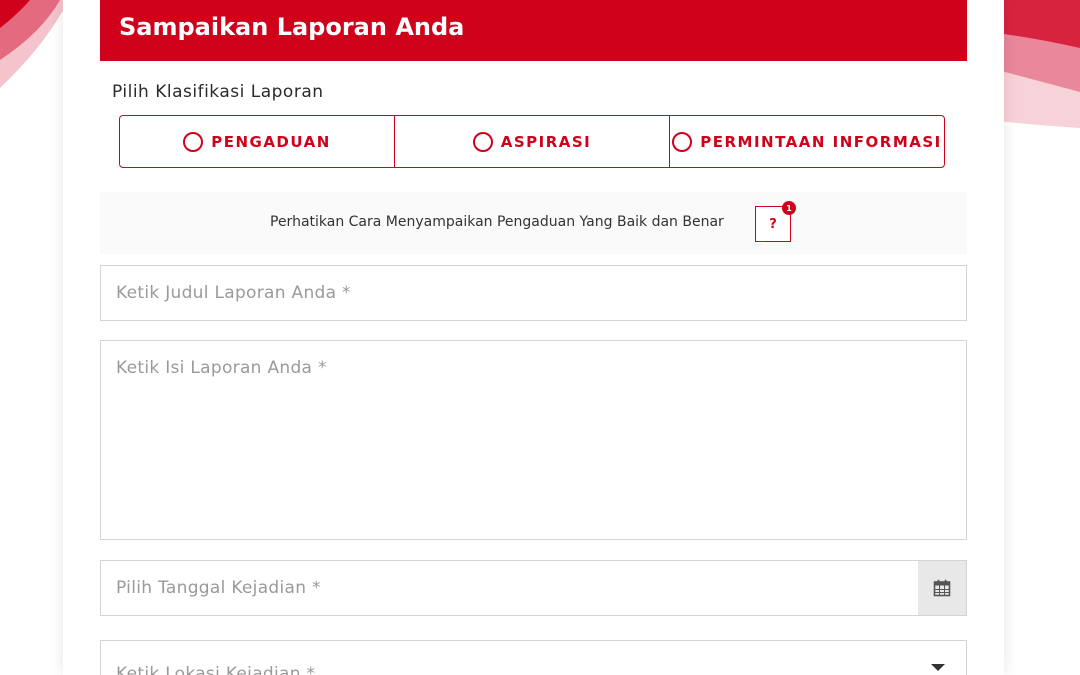  Describe the element at coordinates (533, 293) in the screenshot. I see `report-title-input` at that location.